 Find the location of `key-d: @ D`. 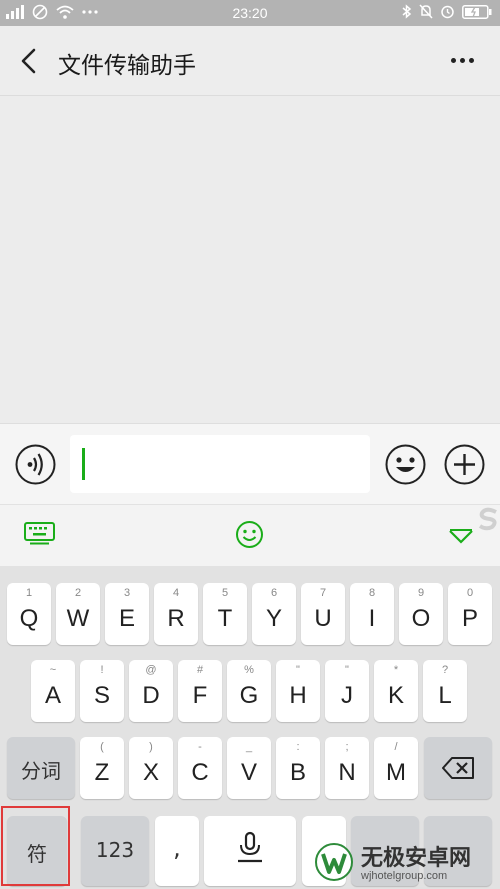

key-d: @ D is located at coordinates (151, 691).